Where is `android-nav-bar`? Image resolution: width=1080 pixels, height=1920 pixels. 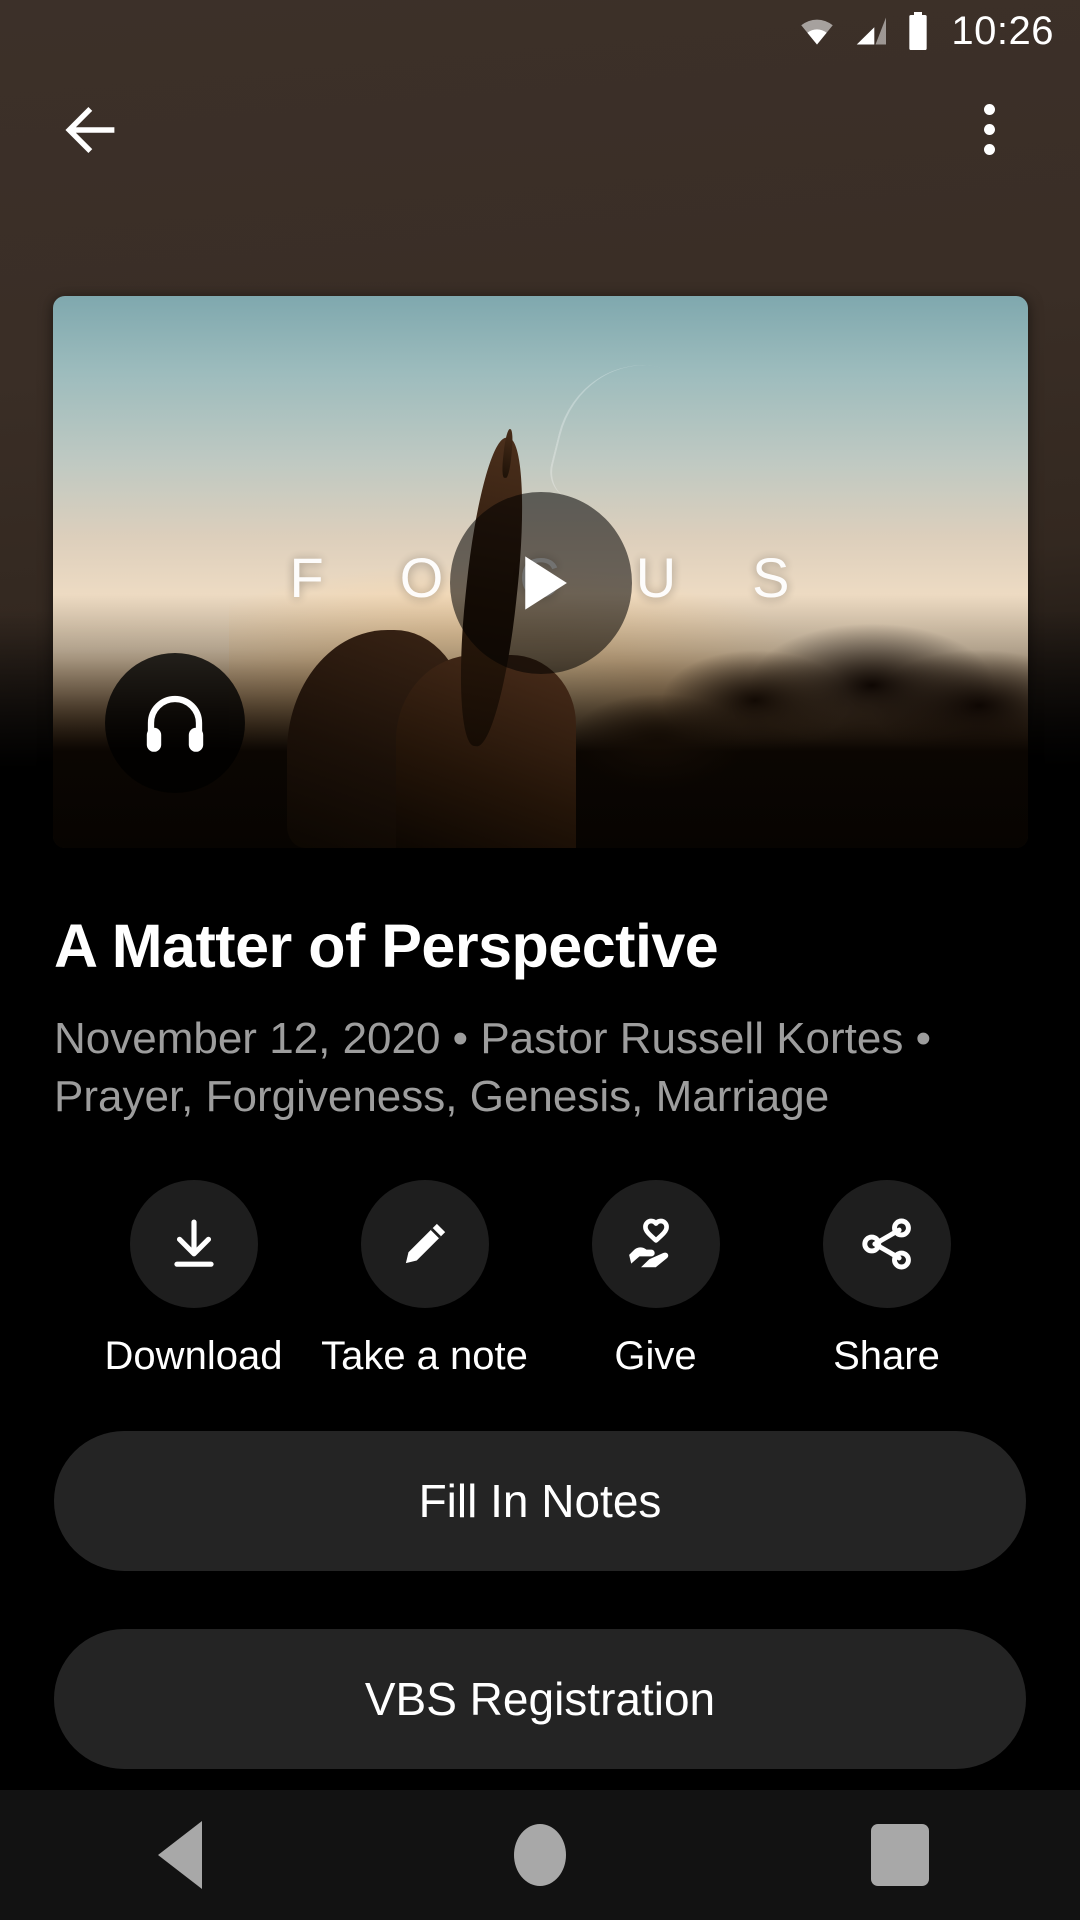 android-nav-bar is located at coordinates (540, 1855).